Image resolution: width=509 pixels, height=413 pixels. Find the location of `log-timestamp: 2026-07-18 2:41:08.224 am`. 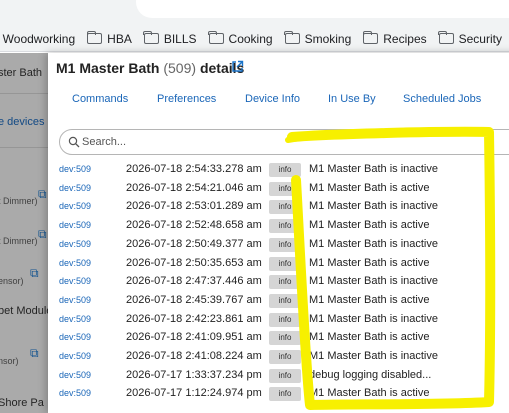

log-timestamp: 2026-07-18 2:41:08.224 am is located at coordinates (194, 356).